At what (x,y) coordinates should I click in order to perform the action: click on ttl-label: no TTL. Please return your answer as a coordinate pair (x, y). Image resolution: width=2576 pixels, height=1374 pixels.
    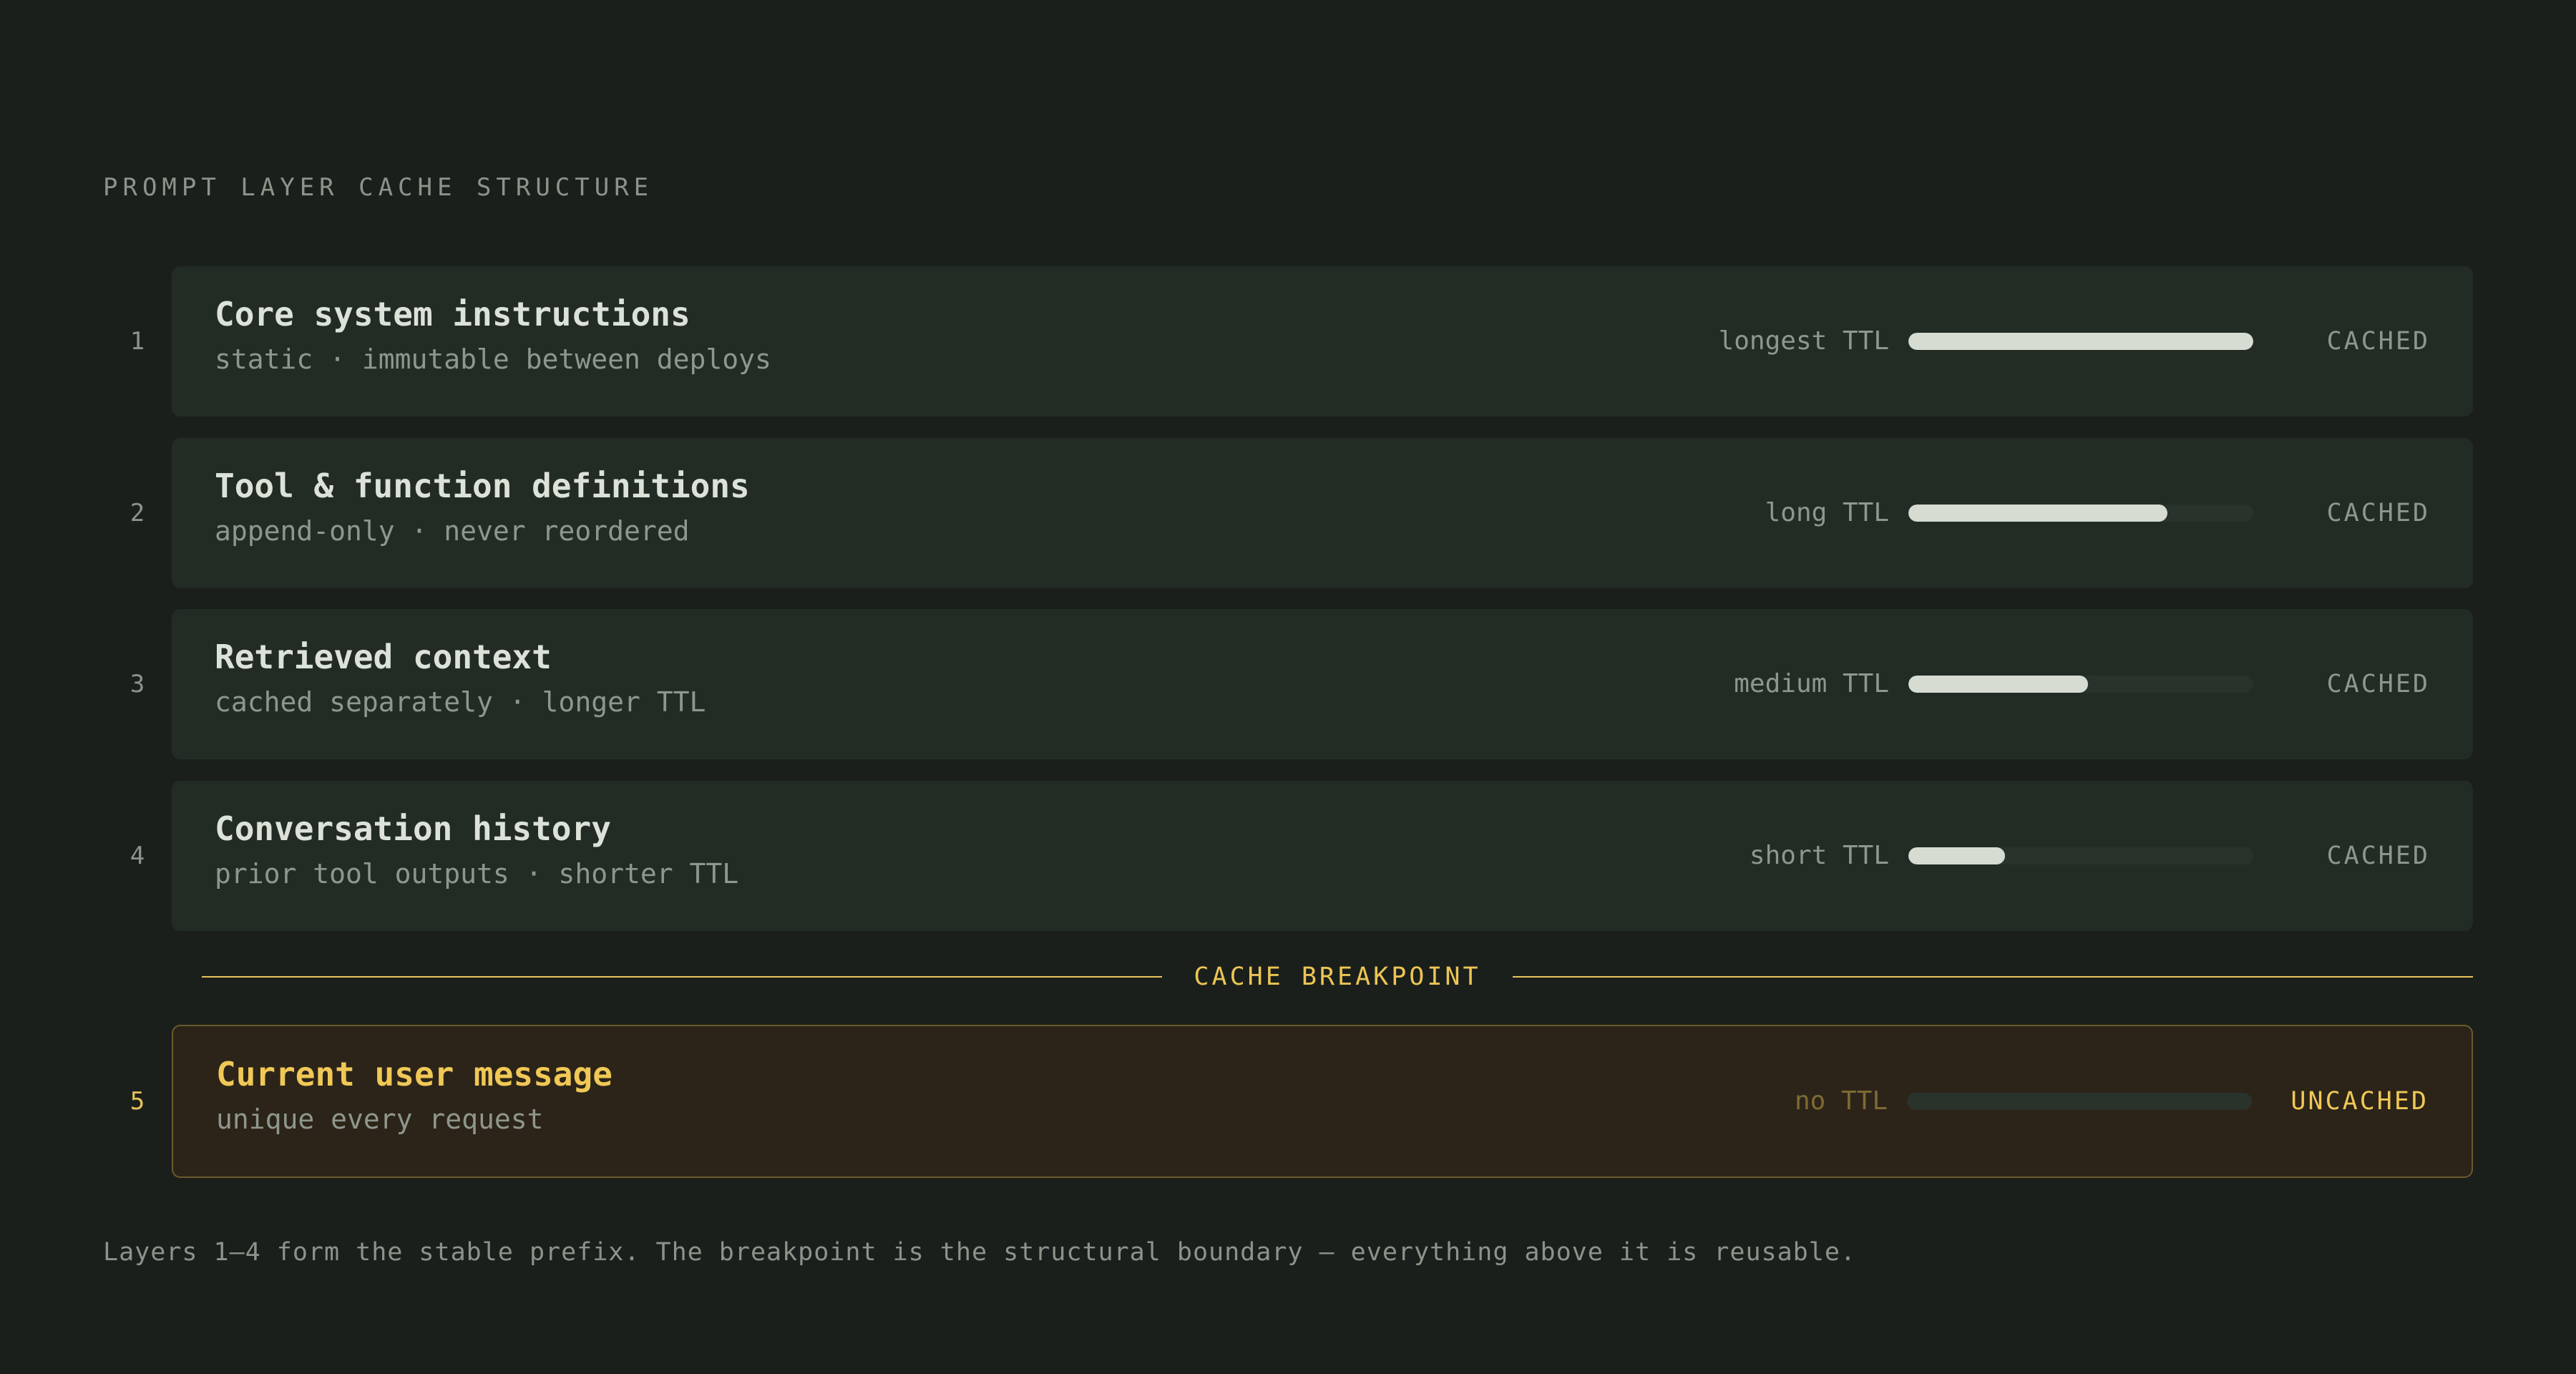
    Looking at the image, I should click on (1841, 1101).